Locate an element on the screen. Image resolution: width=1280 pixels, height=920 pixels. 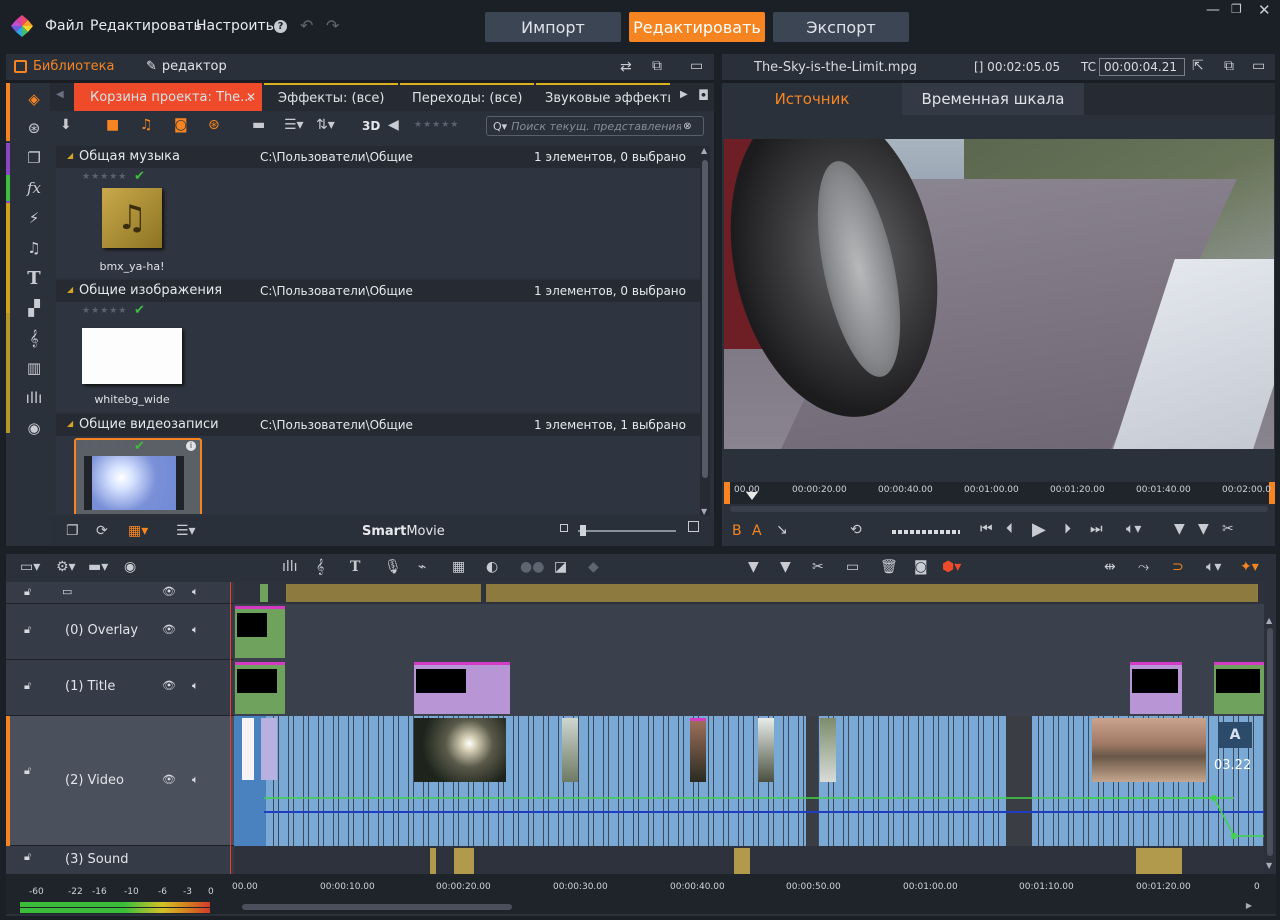
add-to-bin-icon: ⬇ is located at coordinates (66, 125).